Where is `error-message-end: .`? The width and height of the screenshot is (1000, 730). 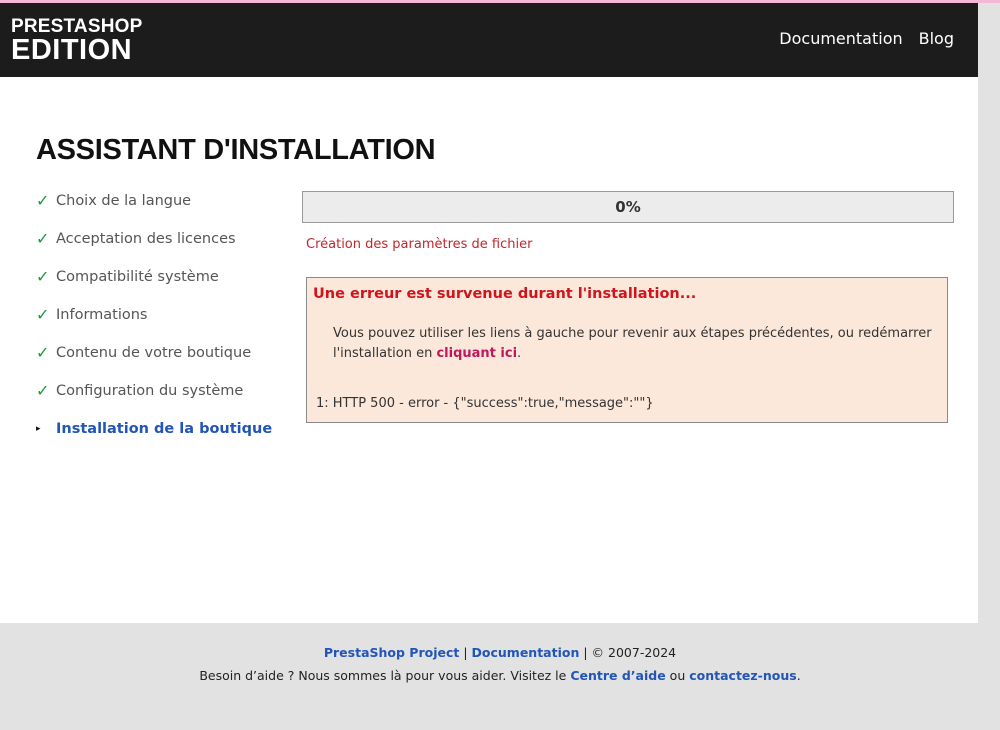
error-message-end: . is located at coordinates (519, 353).